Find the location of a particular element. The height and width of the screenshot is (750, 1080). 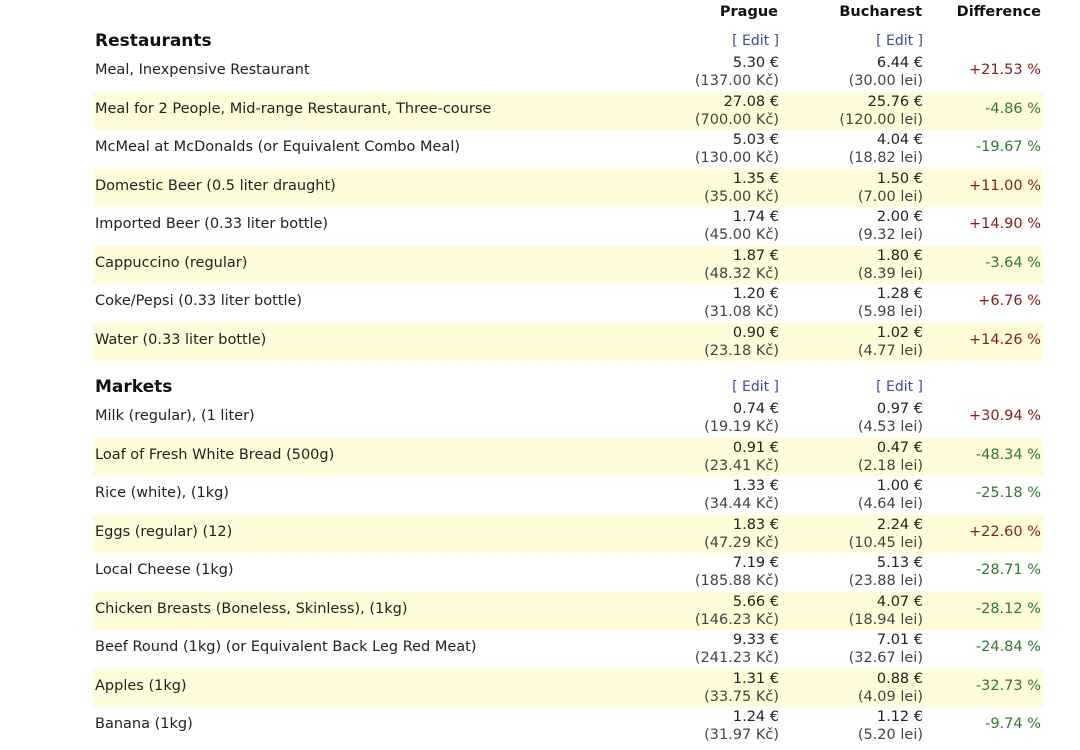

price-bucharest-local: (2.18 lei) is located at coordinates (890, 466).